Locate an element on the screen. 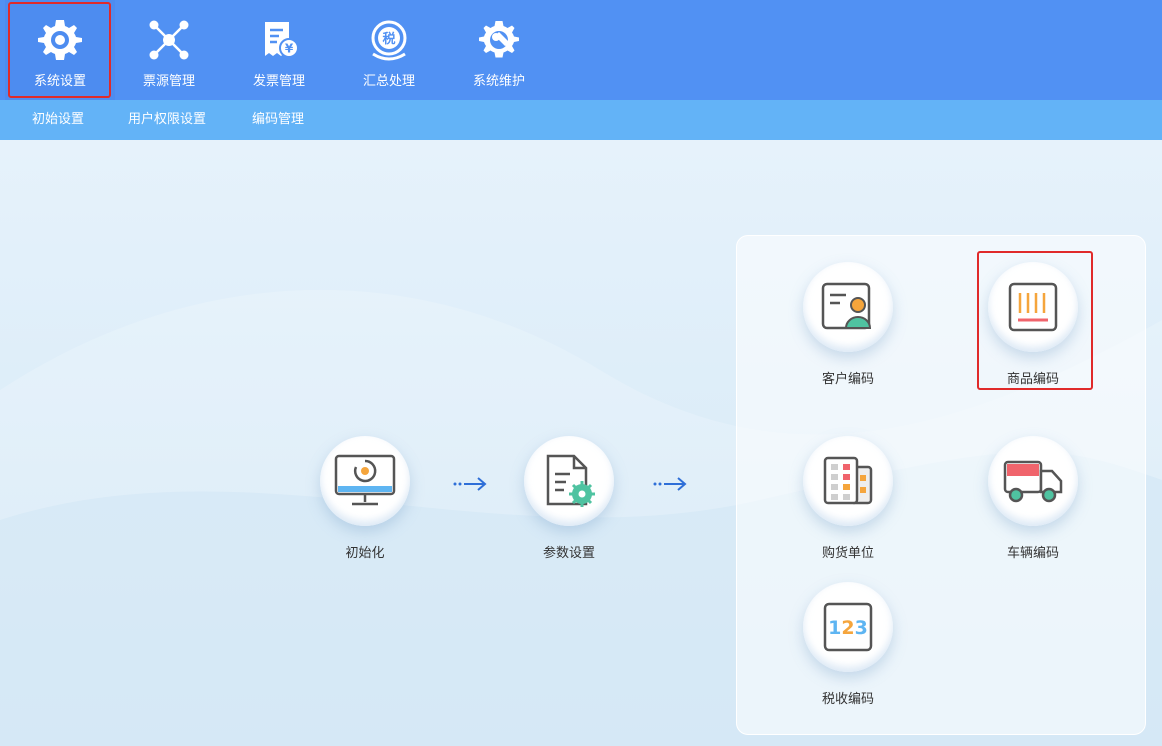 This screenshot has height=746, width=1162. barcode-icon is located at coordinates (1033, 307).